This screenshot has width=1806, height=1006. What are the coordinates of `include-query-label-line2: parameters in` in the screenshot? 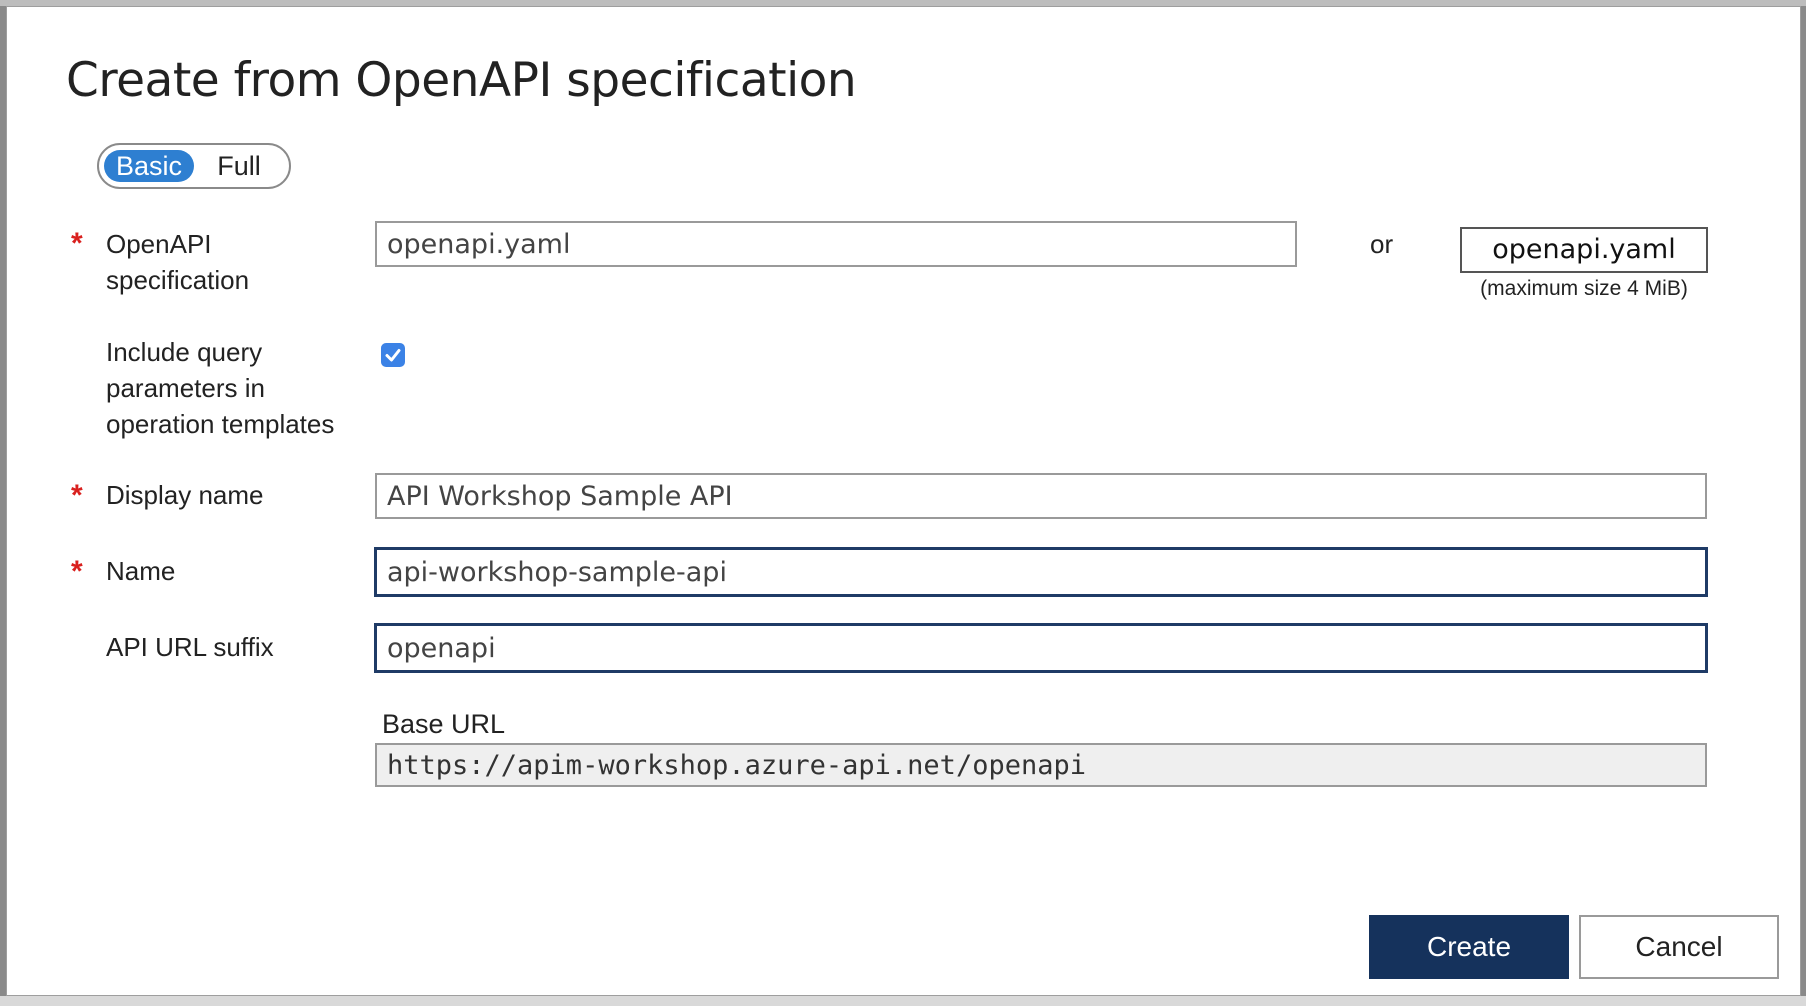 It's located at (185, 388).